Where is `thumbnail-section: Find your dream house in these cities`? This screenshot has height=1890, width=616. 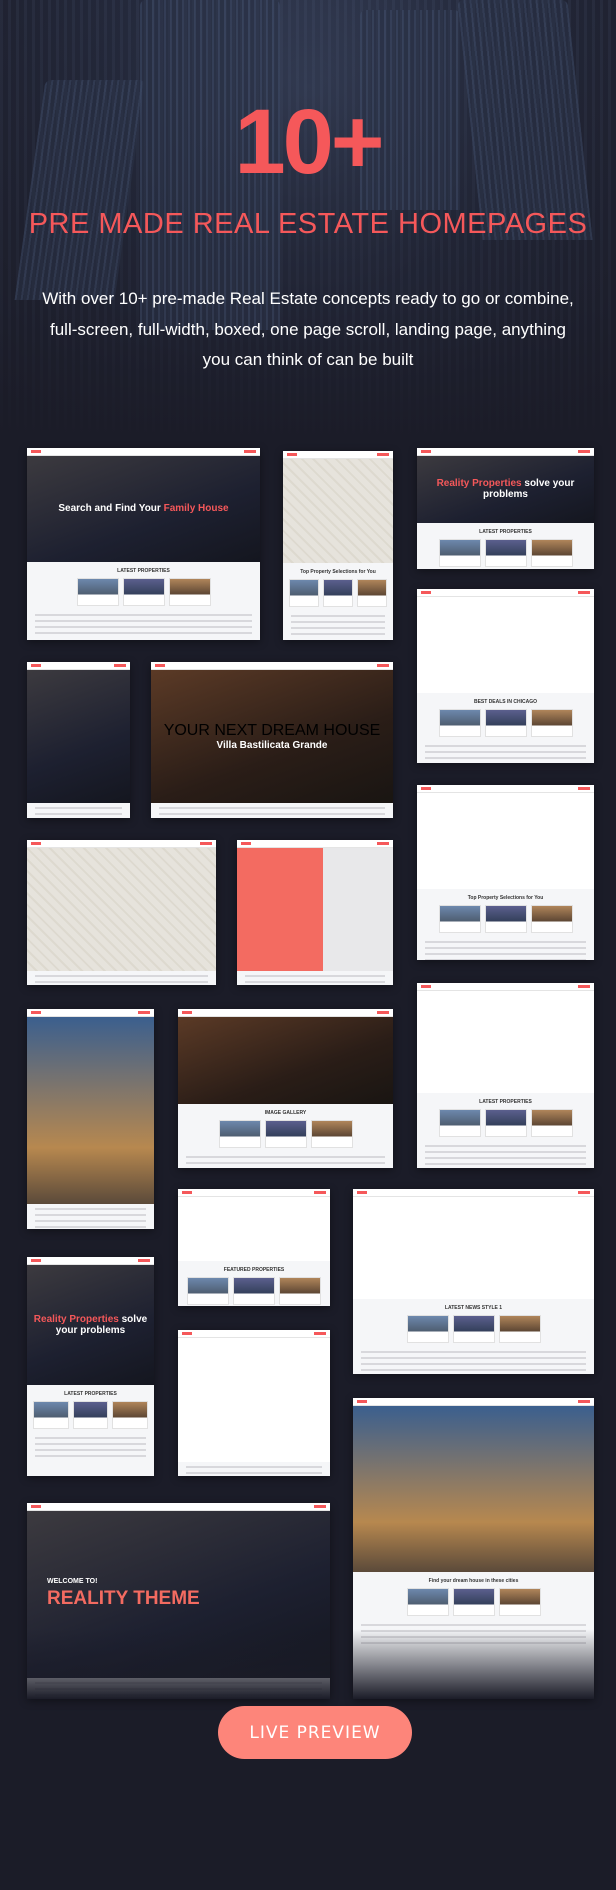 thumbnail-section: Find your dream house in these cities is located at coordinates (473, 1596).